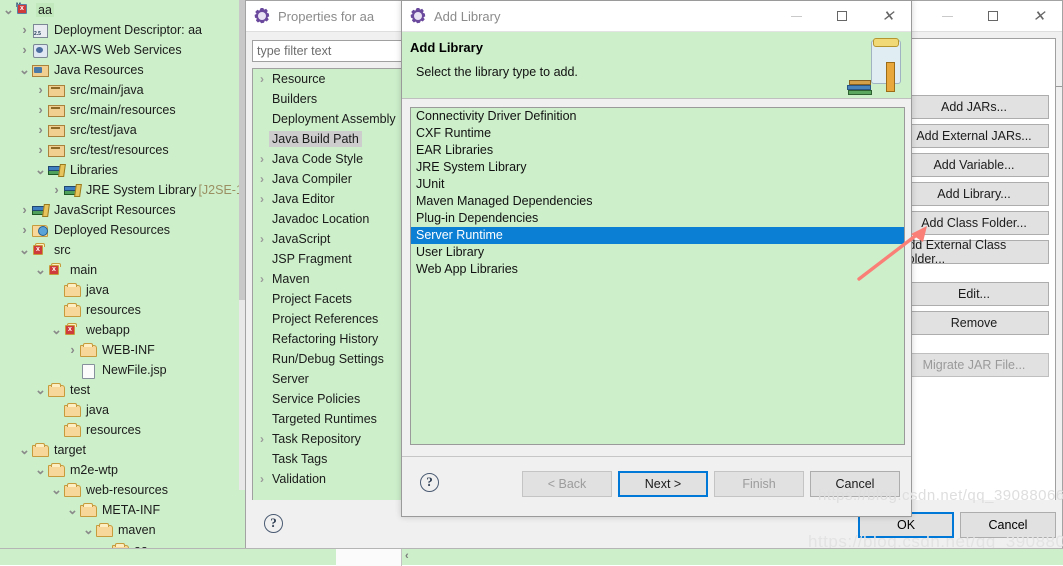 The height and width of the screenshot is (566, 1063). What do you see at coordinates (122, 510) in the screenshot?
I see `tree-item: META-INF` at bounding box center [122, 510].